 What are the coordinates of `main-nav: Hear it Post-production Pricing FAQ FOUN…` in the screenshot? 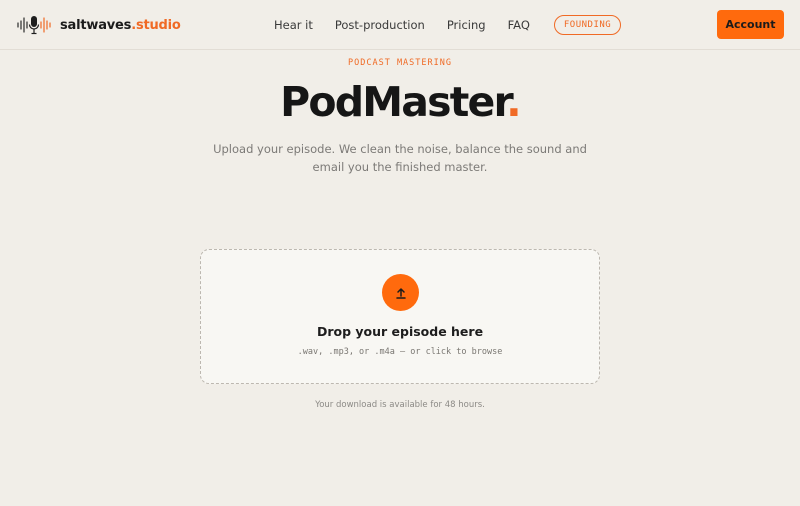 It's located at (448, 25).